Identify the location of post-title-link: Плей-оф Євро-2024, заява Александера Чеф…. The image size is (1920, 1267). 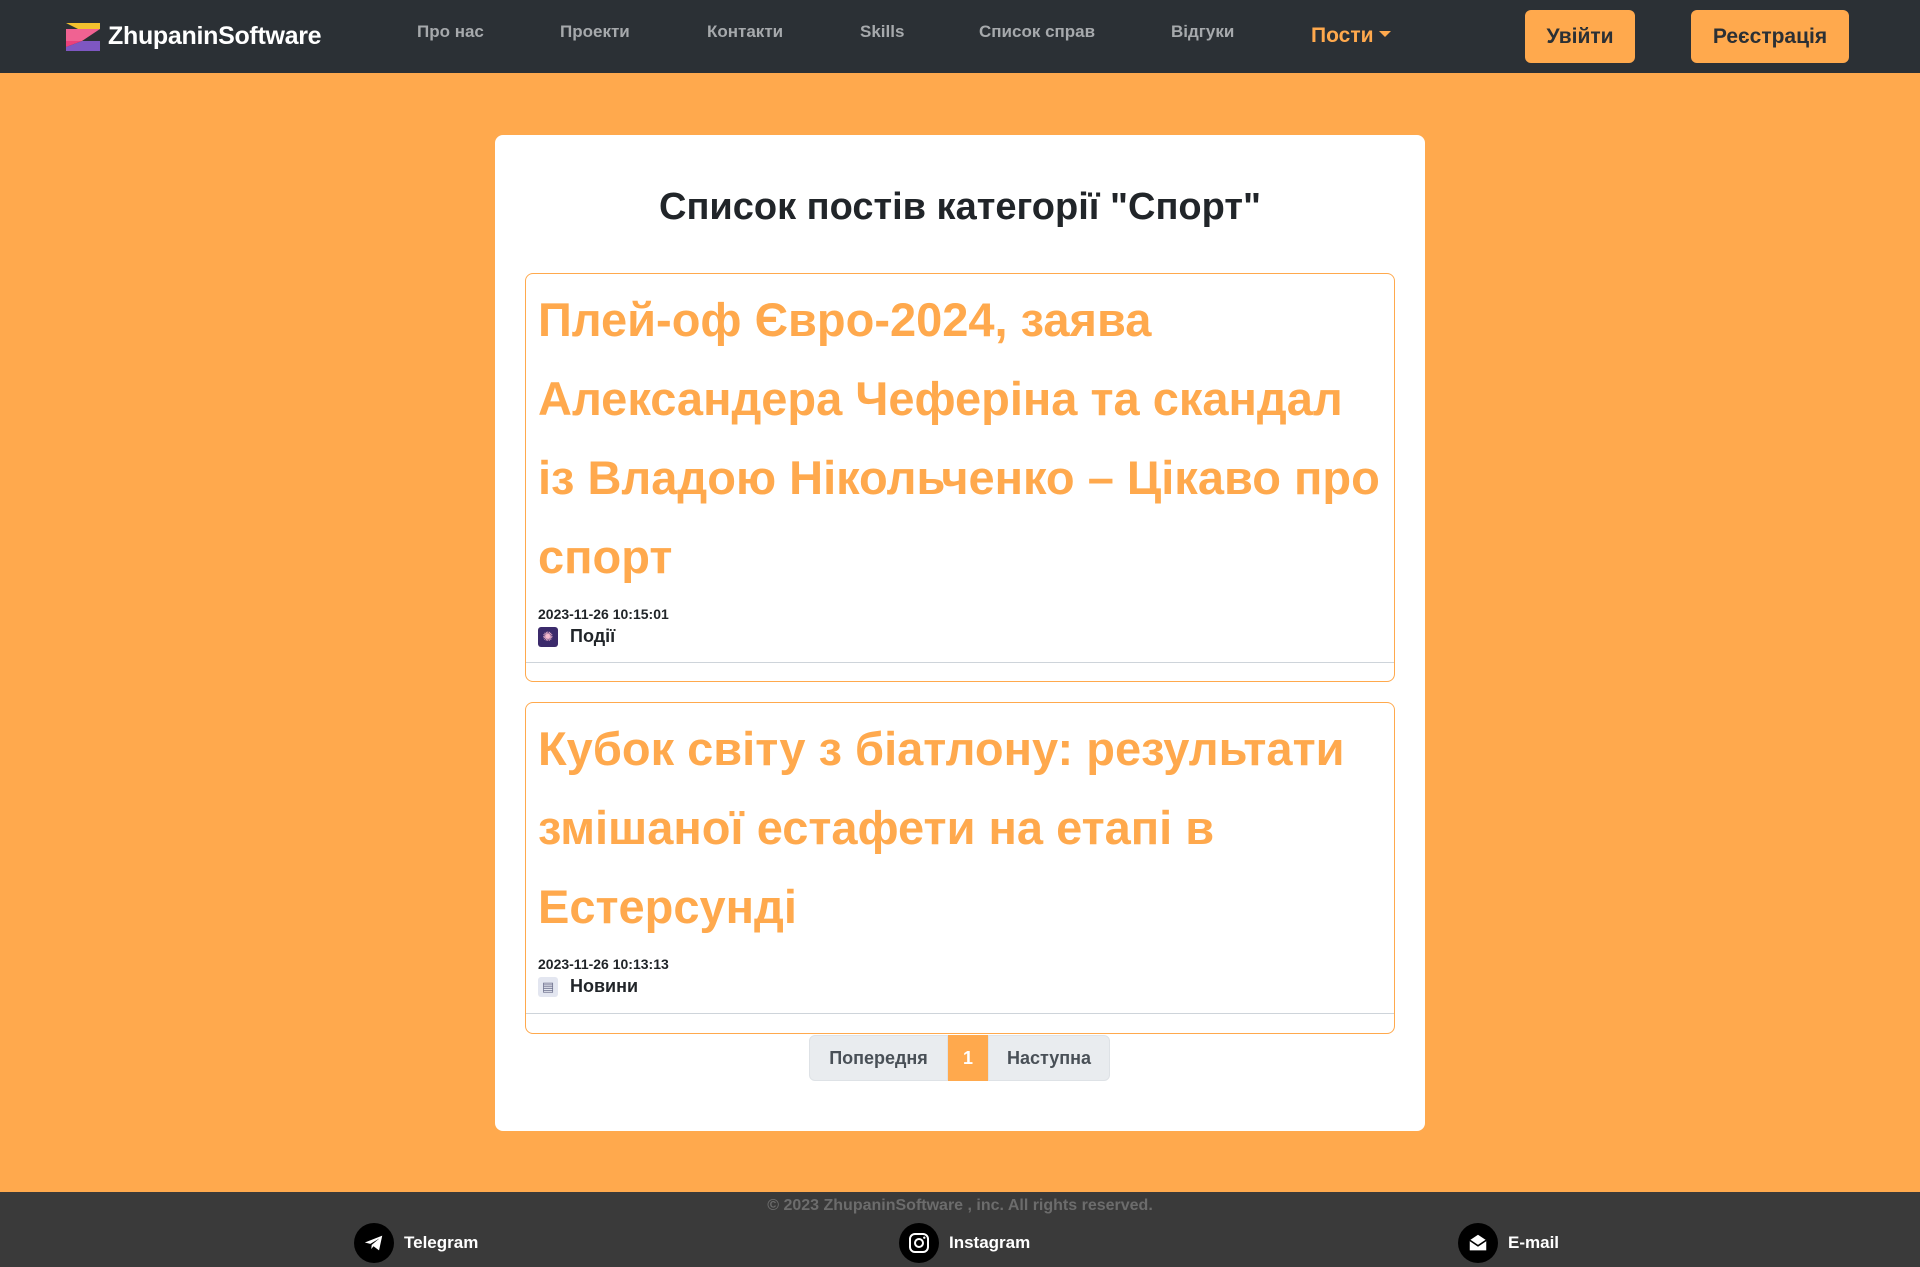
(960, 435).